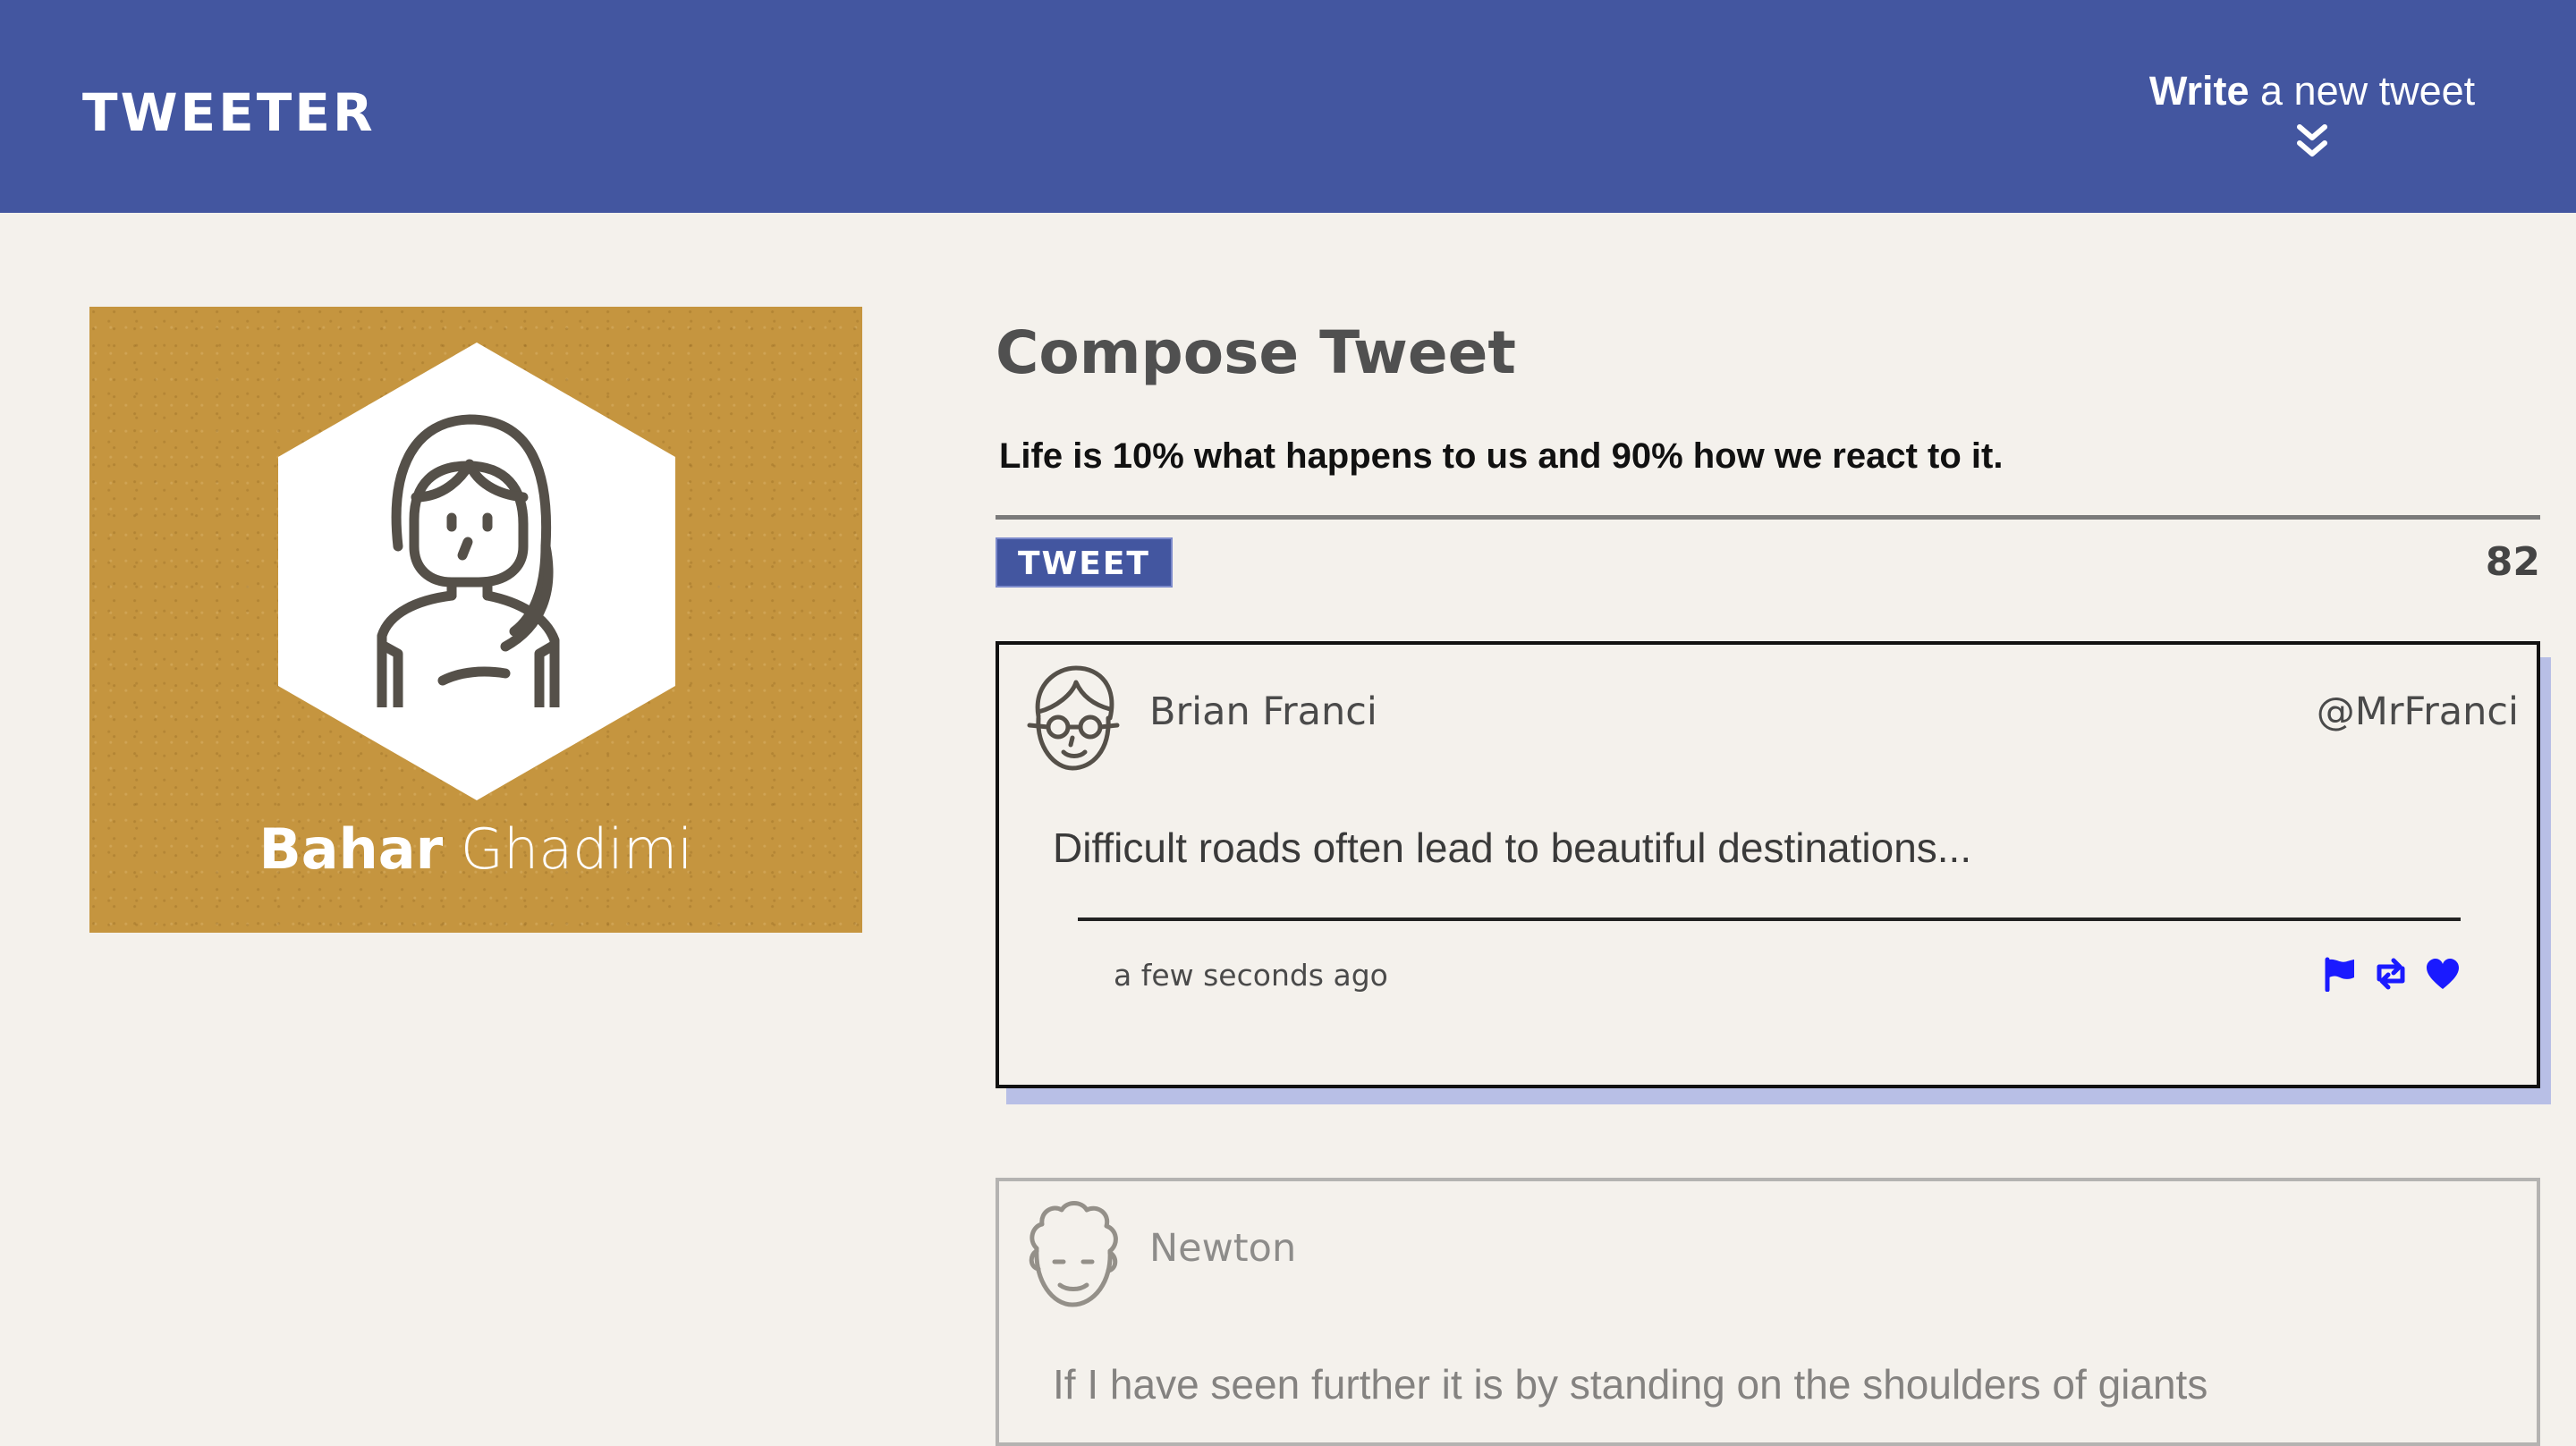 Image resolution: width=2576 pixels, height=1446 pixels. What do you see at coordinates (1223, 1248) in the screenshot?
I see `tweet-author-name: Newton` at bounding box center [1223, 1248].